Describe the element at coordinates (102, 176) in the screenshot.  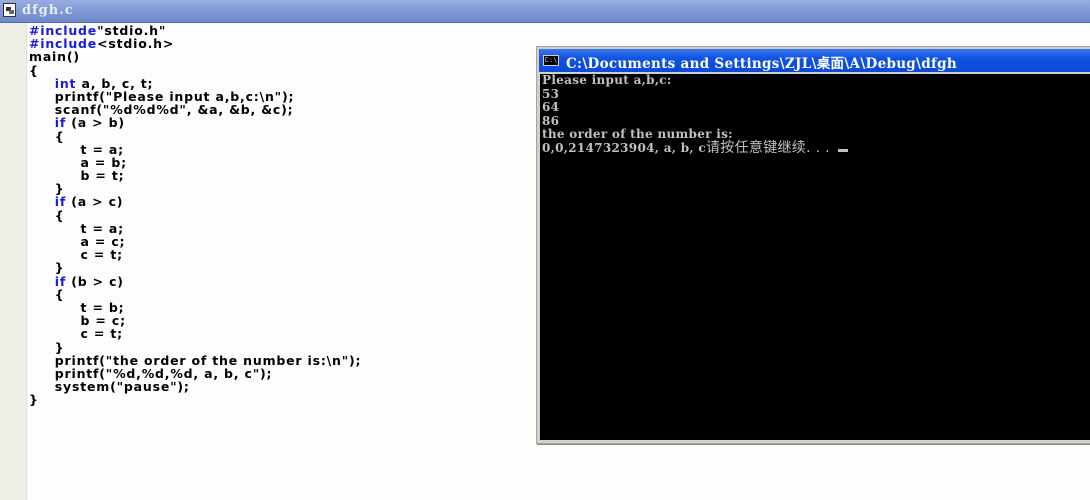
I see `code-text: b = t;` at that location.